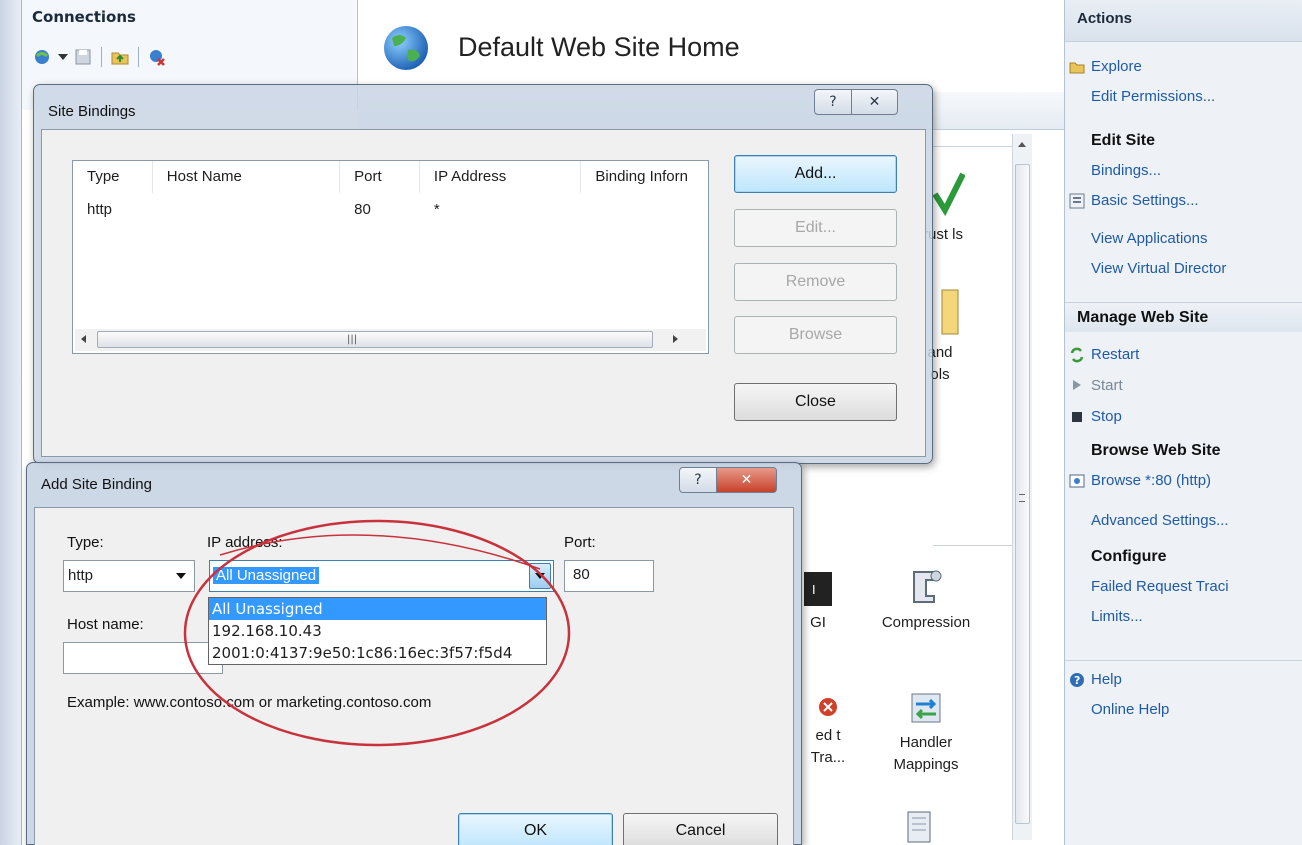 The height and width of the screenshot is (845, 1302). I want to click on connect-dropdown-icon, so click(63, 57).